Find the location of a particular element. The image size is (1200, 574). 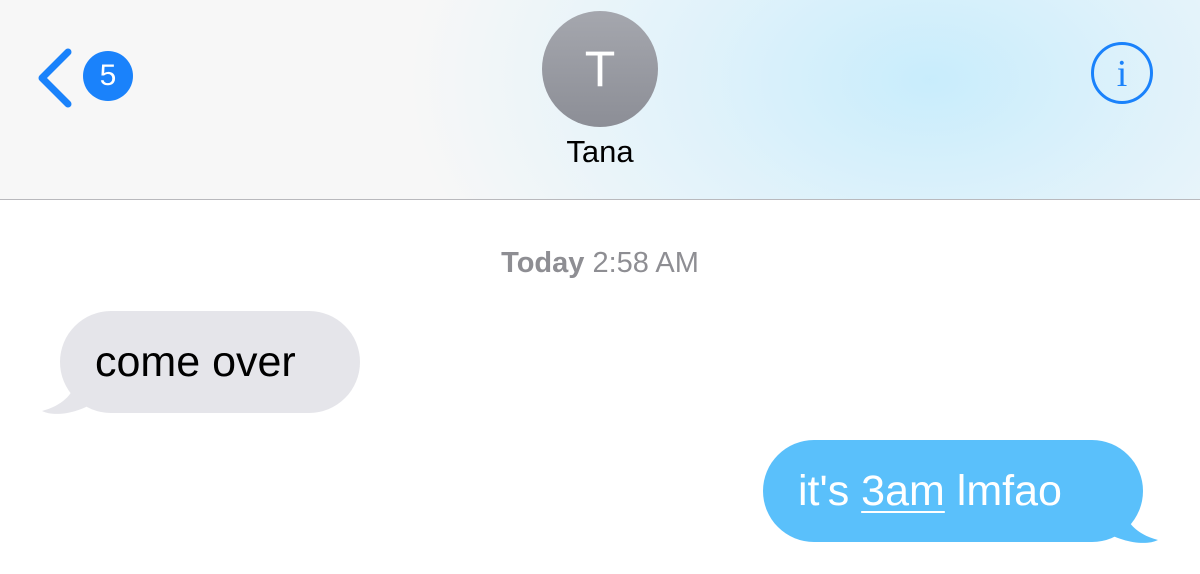

timestamp-day: Today is located at coordinates (543, 263).